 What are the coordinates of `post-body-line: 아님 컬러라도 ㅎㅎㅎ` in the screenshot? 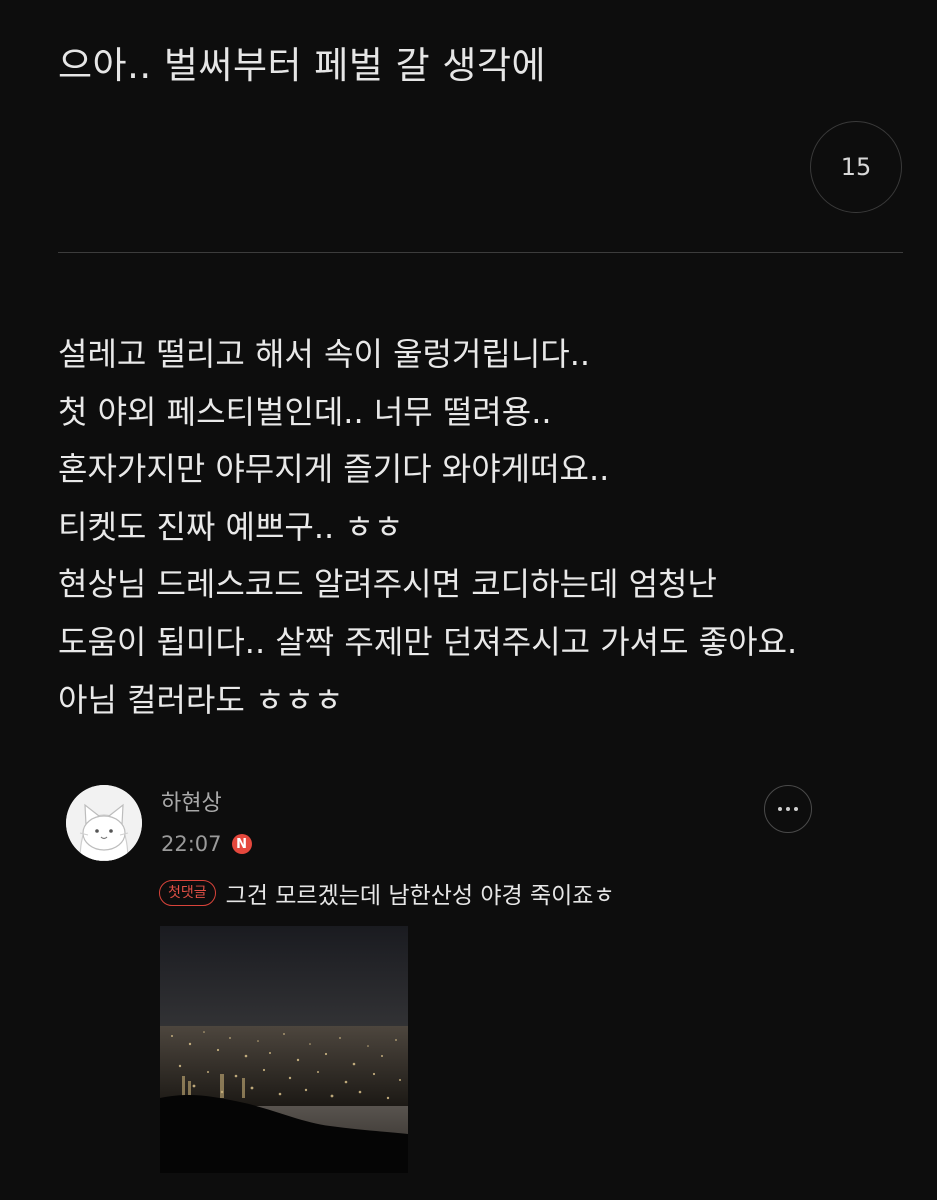 It's located at (201, 699).